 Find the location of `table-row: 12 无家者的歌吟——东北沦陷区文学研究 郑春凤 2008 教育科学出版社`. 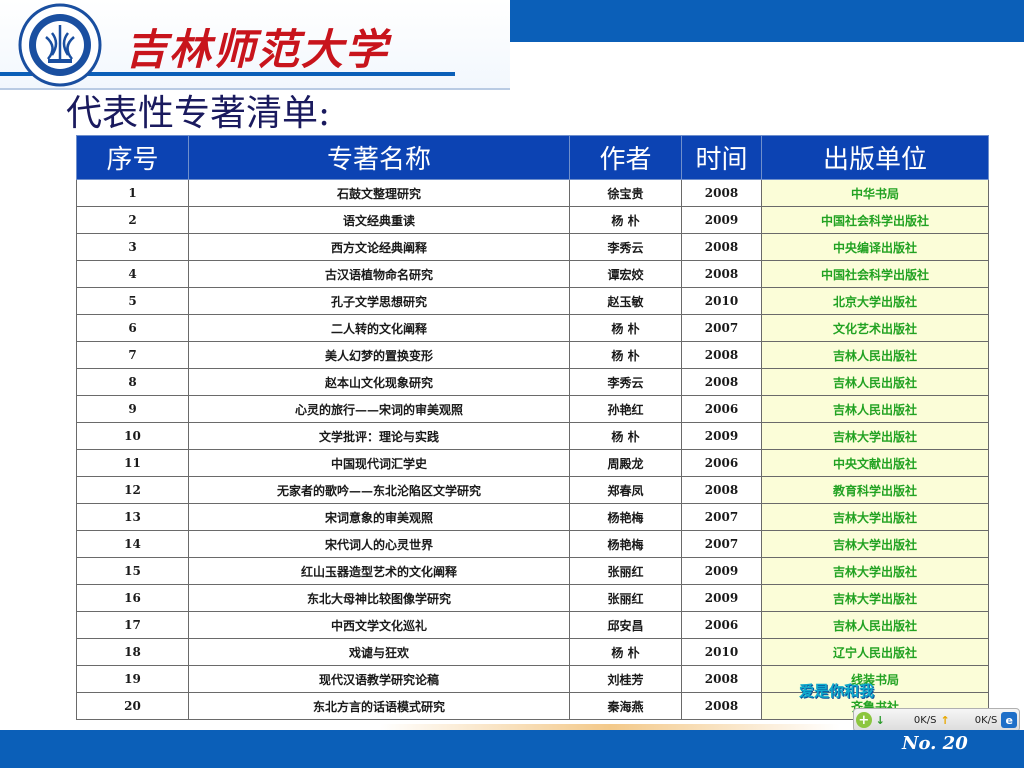

table-row: 12 无家者的歌吟——东北沦陷区文学研究 郑春凤 2008 教育科学出版社 is located at coordinates (532, 490).